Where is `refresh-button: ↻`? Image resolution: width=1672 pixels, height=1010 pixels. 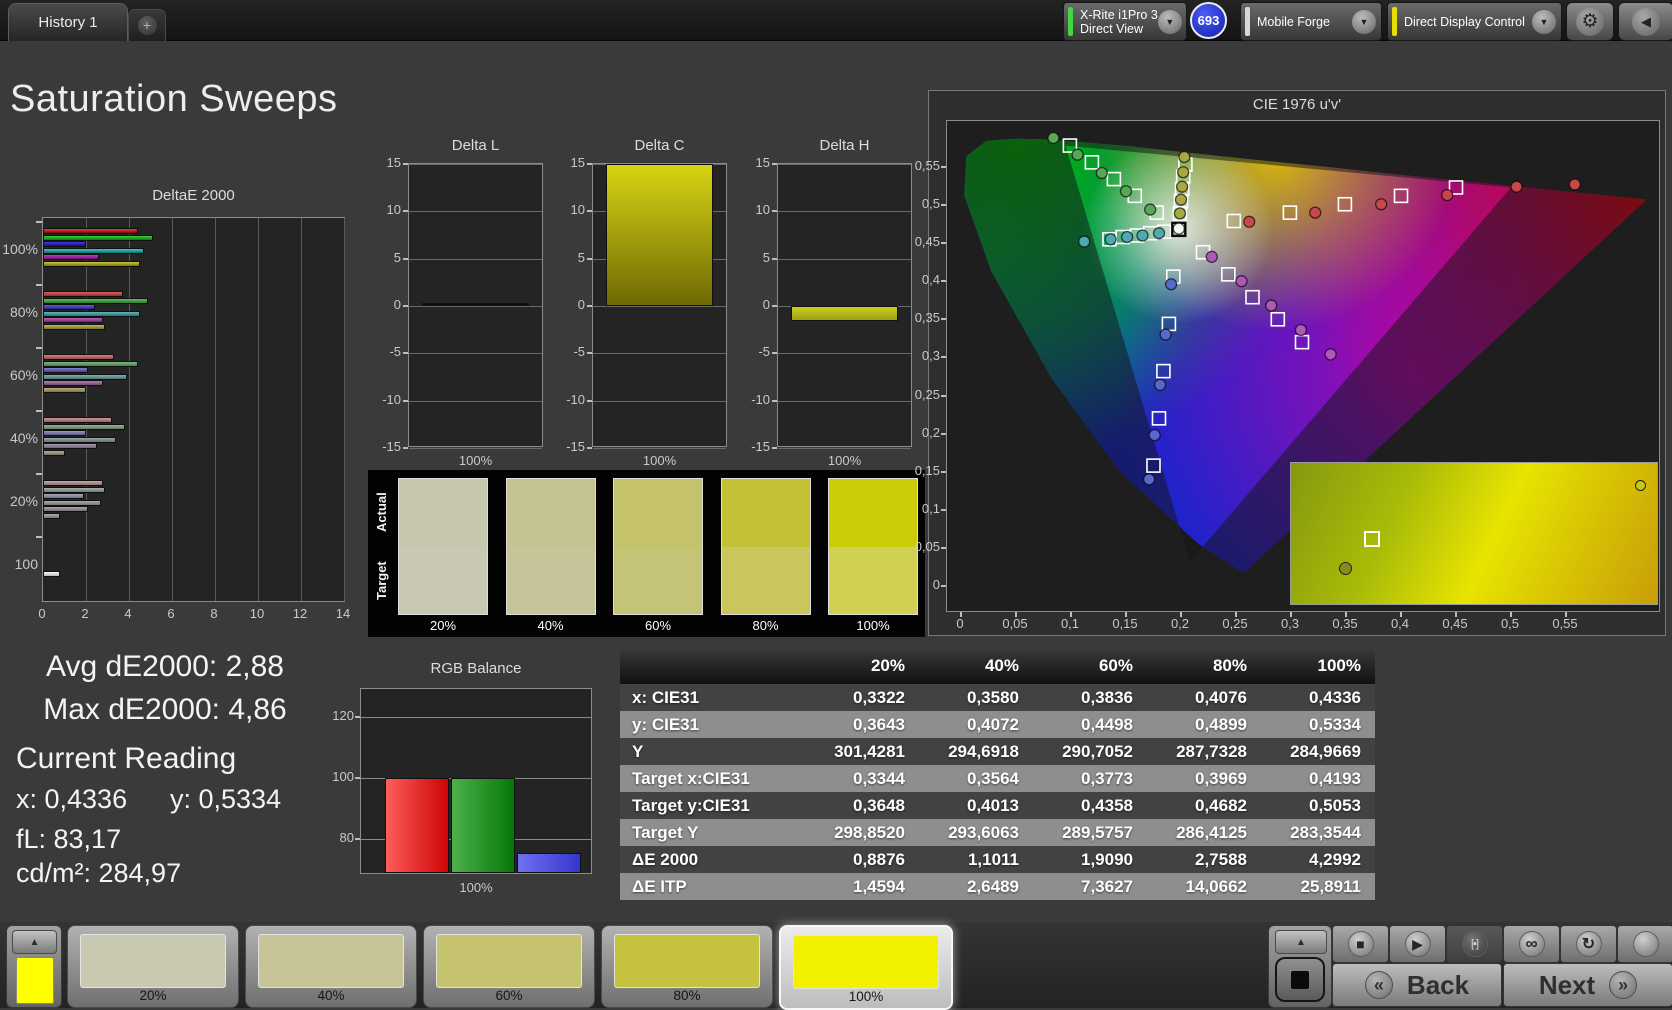
refresh-button: ↻ is located at coordinates (1588, 944).